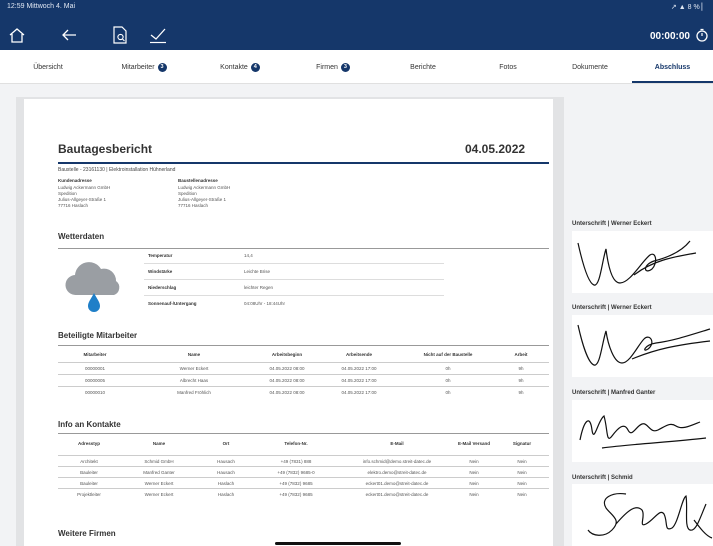 The width and height of the screenshot is (713, 546). What do you see at coordinates (397, 461) in the screenshot?
I see `table-cell: info.schmid@demo.streit-datec.de` at bounding box center [397, 461].